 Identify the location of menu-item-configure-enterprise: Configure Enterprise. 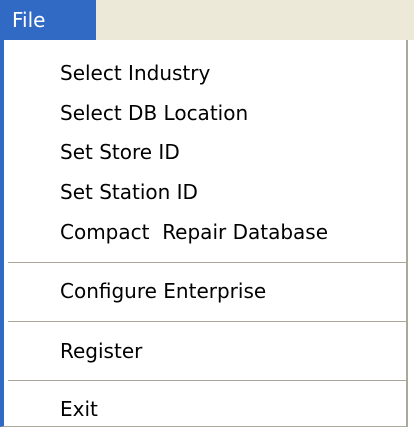
(163, 291).